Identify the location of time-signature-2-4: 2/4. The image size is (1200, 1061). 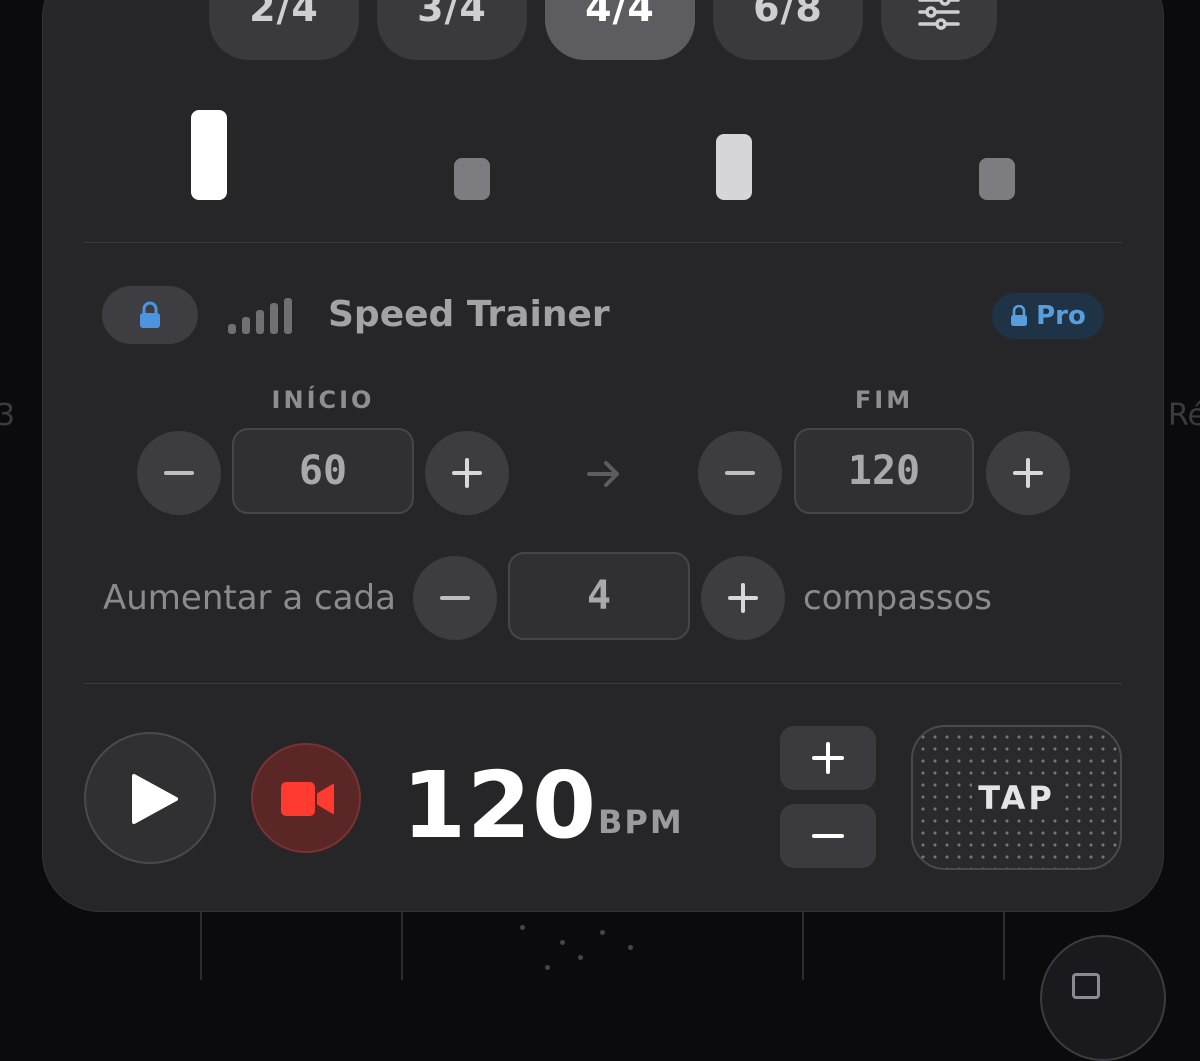
(284, 30).